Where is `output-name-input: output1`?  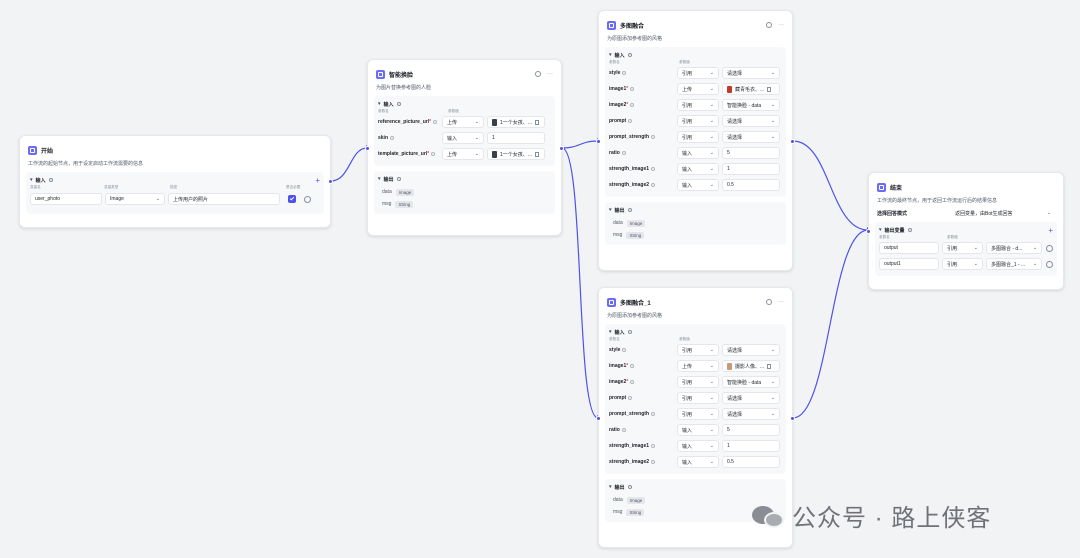 output-name-input: output1 is located at coordinates (909, 264).